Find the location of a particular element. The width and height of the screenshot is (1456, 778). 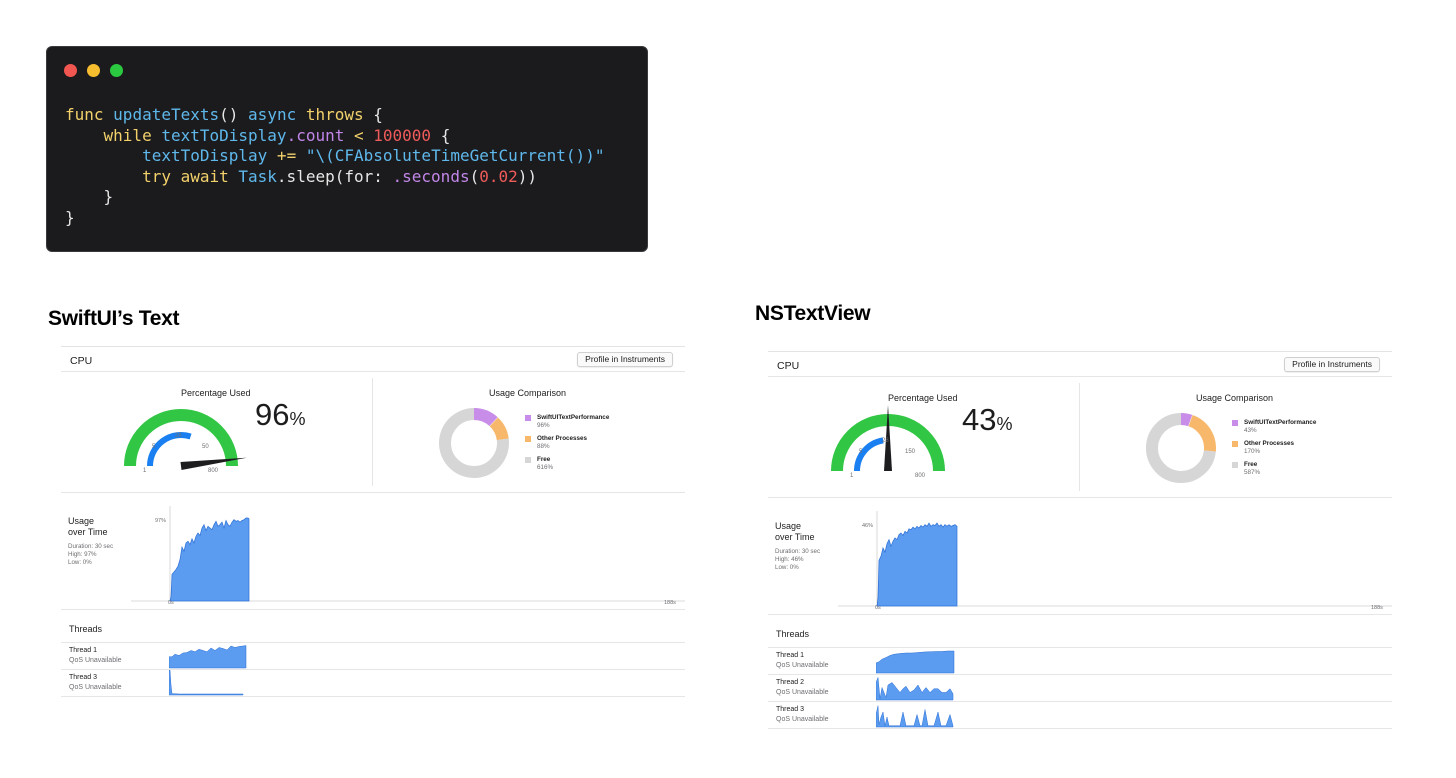

usage-stats: Duration: 30 sec High: 97% Low: 0% is located at coordinates (91, 554).